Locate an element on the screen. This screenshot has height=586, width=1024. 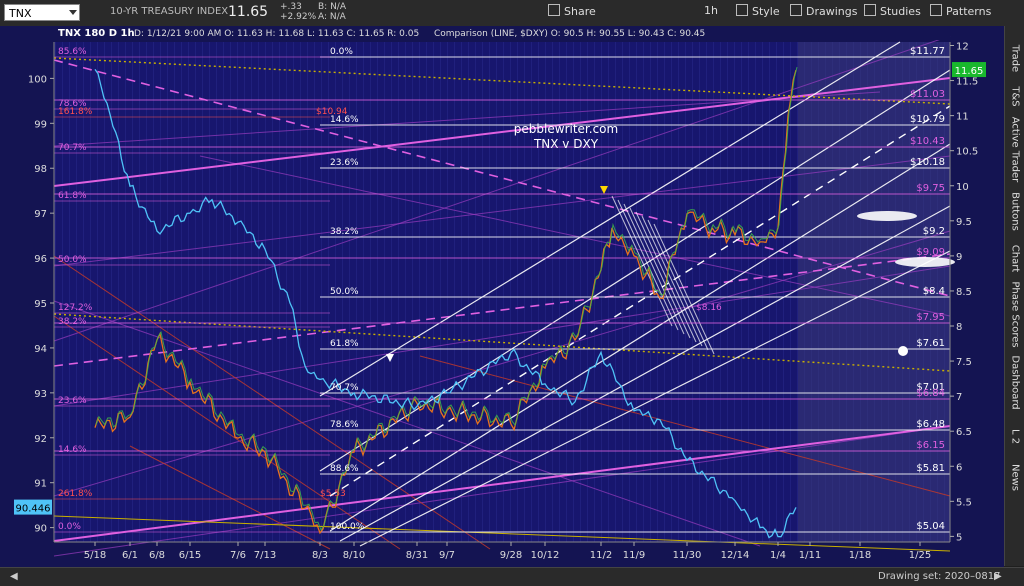
left-axis-tick-label: 91 is located at coordinates (40, 484).